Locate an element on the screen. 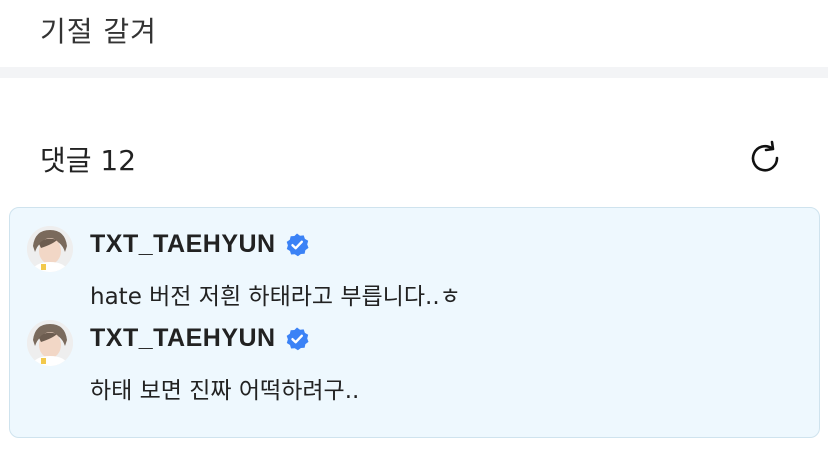 This screenshot has width=828, height=451. comments-count-title: 댓글 12 is located at coordinates (88, 160).